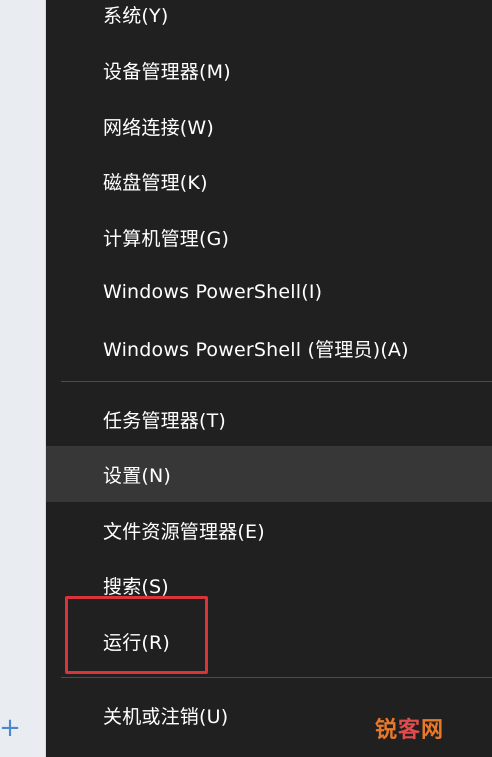 The width and height of the screenshot is (492, 757). I want to click on menu-item-powershell: Windows PowerShell(I), so click(269, 292).